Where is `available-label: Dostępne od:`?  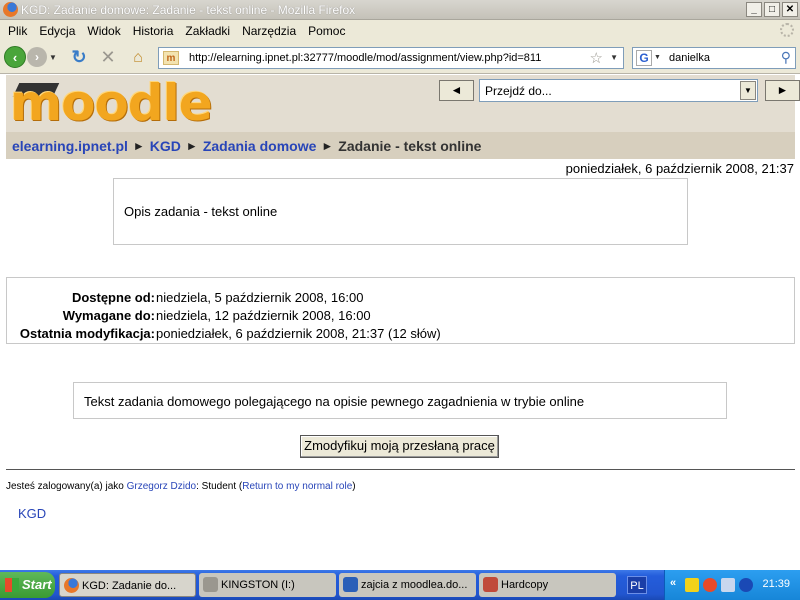
available-label: Dostępne od: is located at coordinates (113, 297).